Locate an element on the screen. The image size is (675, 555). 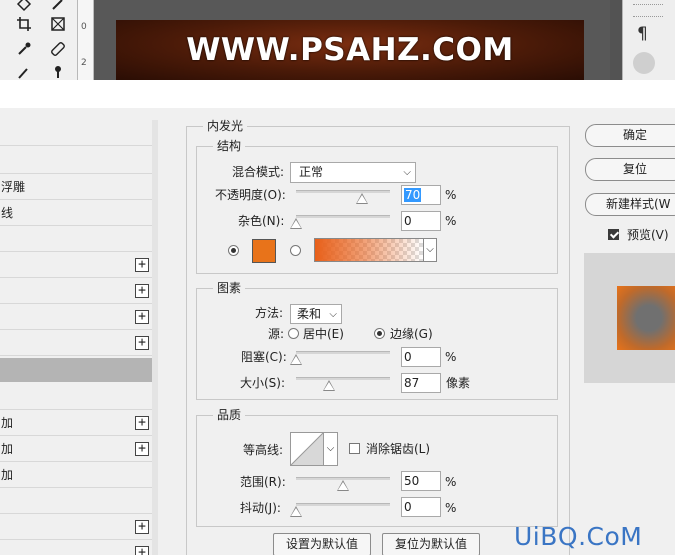
reset-button: 复位 is located at coordinates (630, 169).